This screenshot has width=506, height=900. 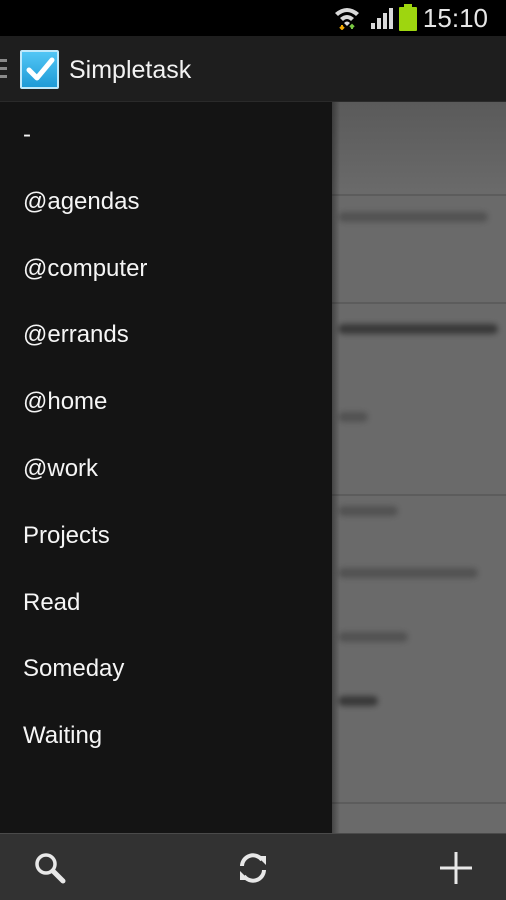 I want to click on drawer-item-dash: -, so click(x=166, y=135).